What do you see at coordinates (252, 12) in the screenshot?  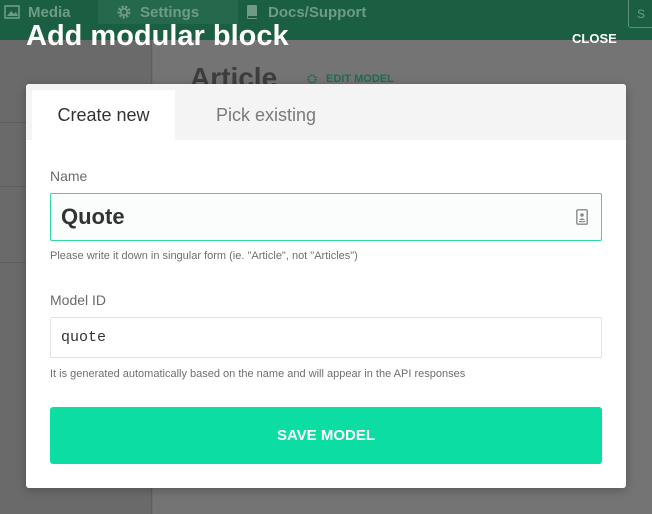 I see `book-icon` at bounding box center [252, 12].